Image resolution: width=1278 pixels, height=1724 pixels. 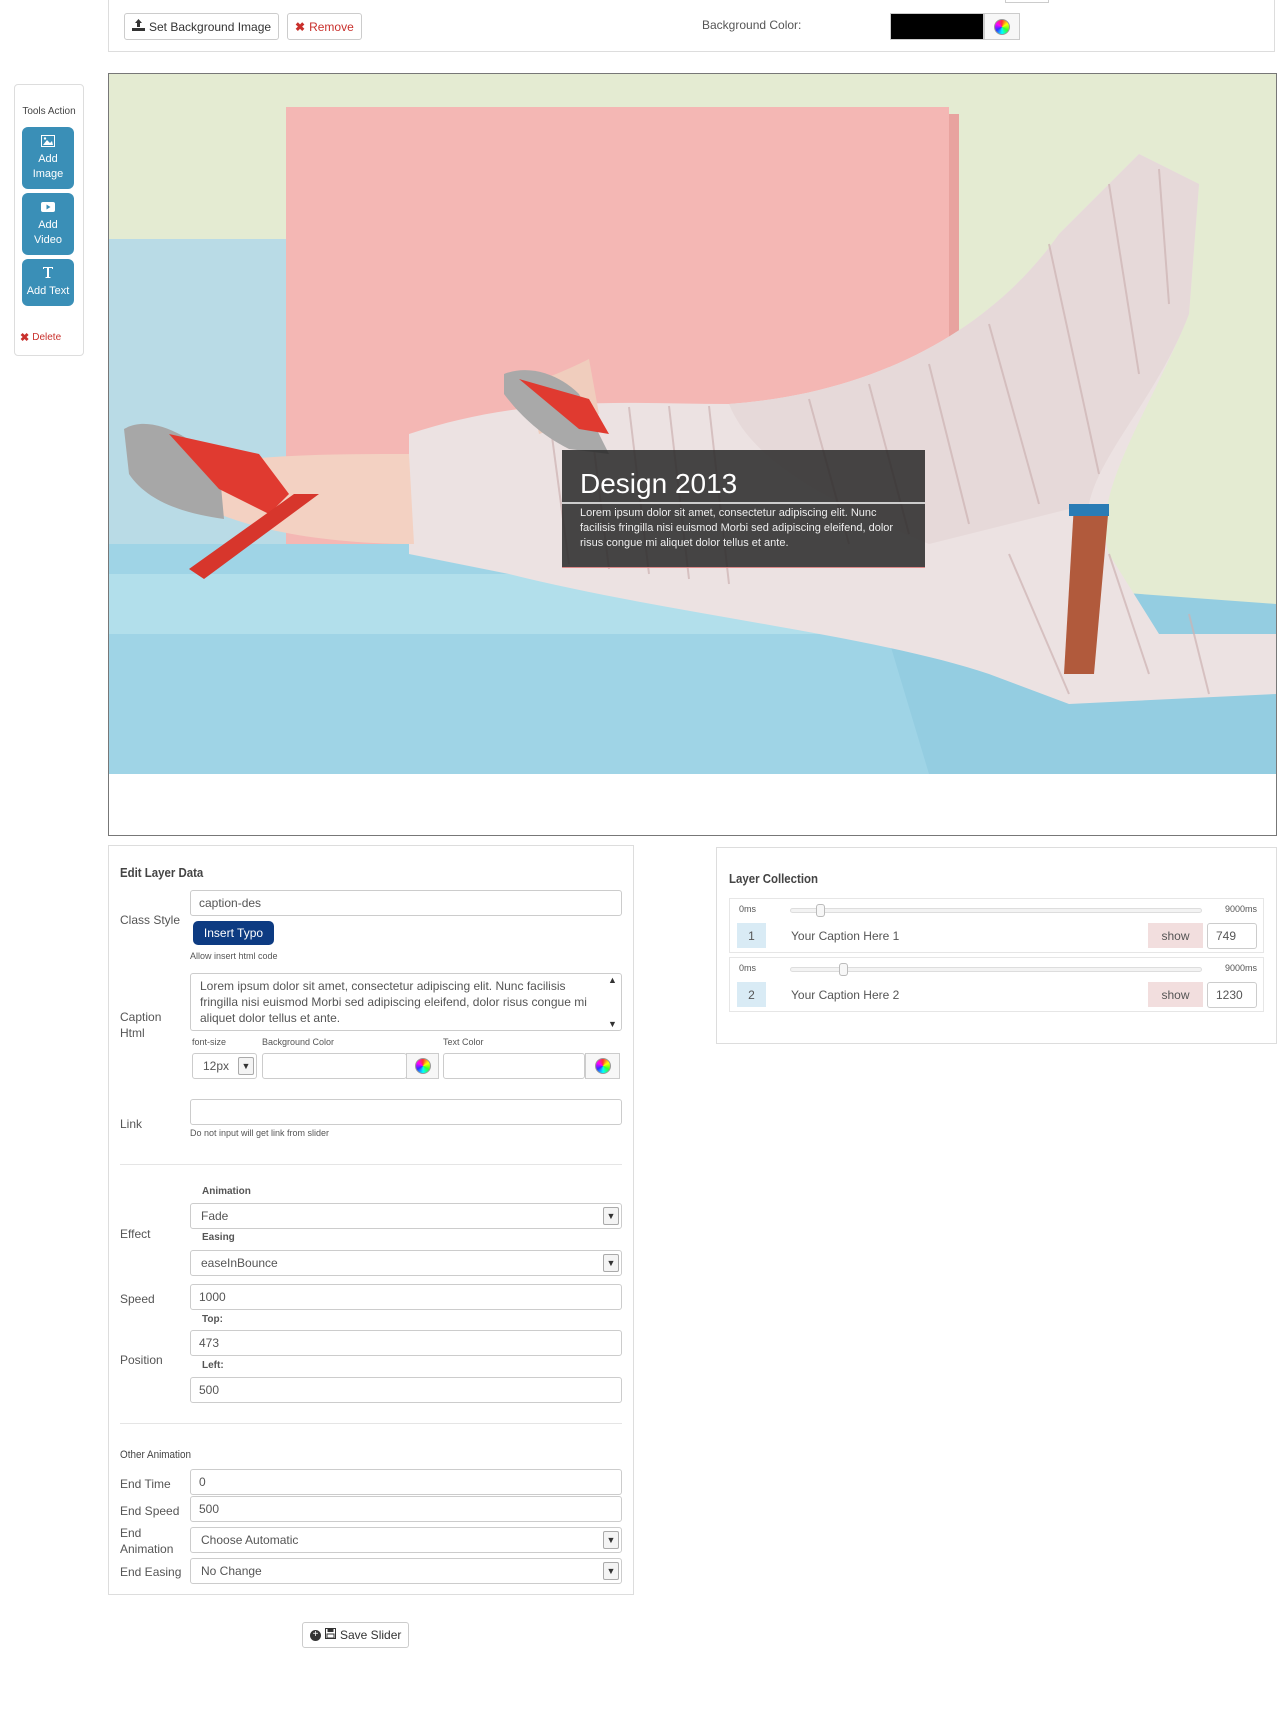 I want to click on layer-index-badge: 1, so click(x=751, y=935).